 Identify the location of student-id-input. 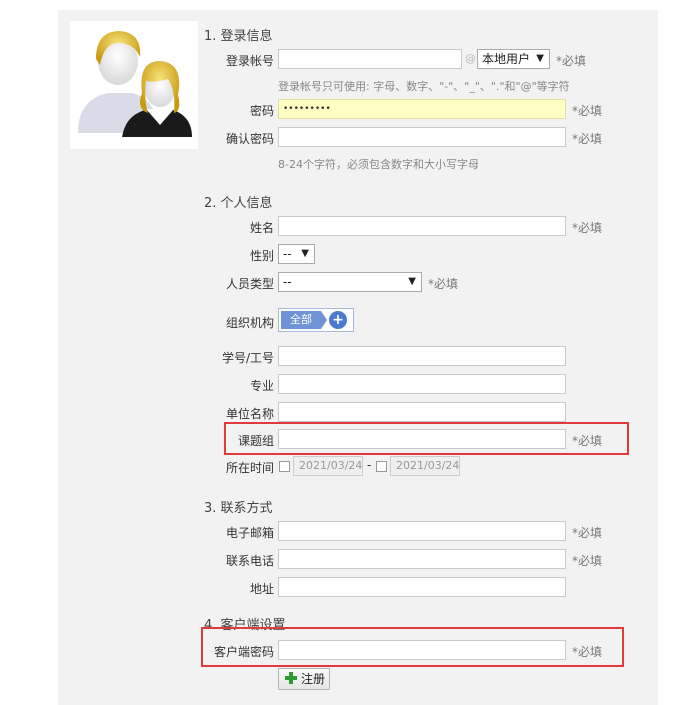
(422, 356).